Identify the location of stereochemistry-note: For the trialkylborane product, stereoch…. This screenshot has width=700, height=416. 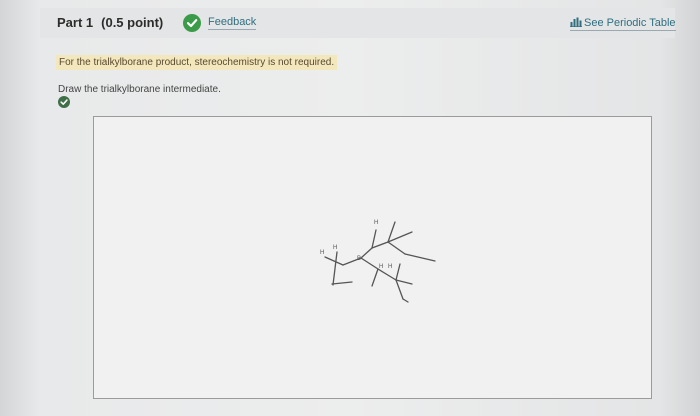
(197, 62).